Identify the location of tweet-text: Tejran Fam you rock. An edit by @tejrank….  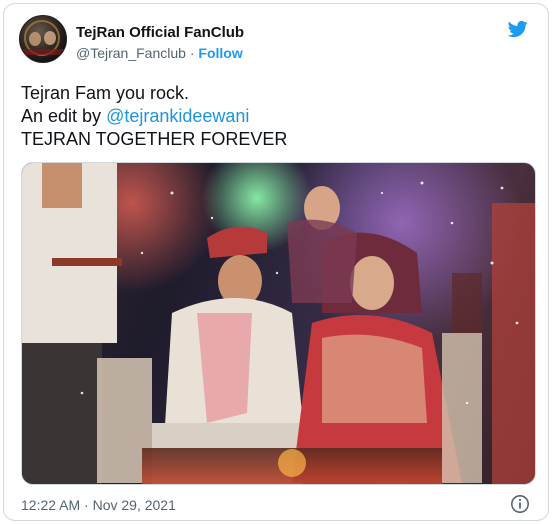
(276, 116).